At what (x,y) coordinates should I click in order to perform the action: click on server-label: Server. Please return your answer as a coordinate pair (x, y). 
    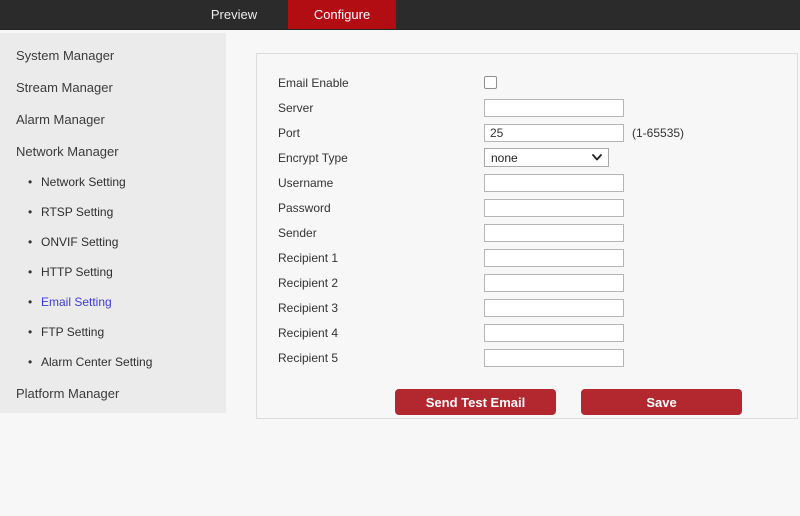
    Looking at the image, I should click on (296, 107).